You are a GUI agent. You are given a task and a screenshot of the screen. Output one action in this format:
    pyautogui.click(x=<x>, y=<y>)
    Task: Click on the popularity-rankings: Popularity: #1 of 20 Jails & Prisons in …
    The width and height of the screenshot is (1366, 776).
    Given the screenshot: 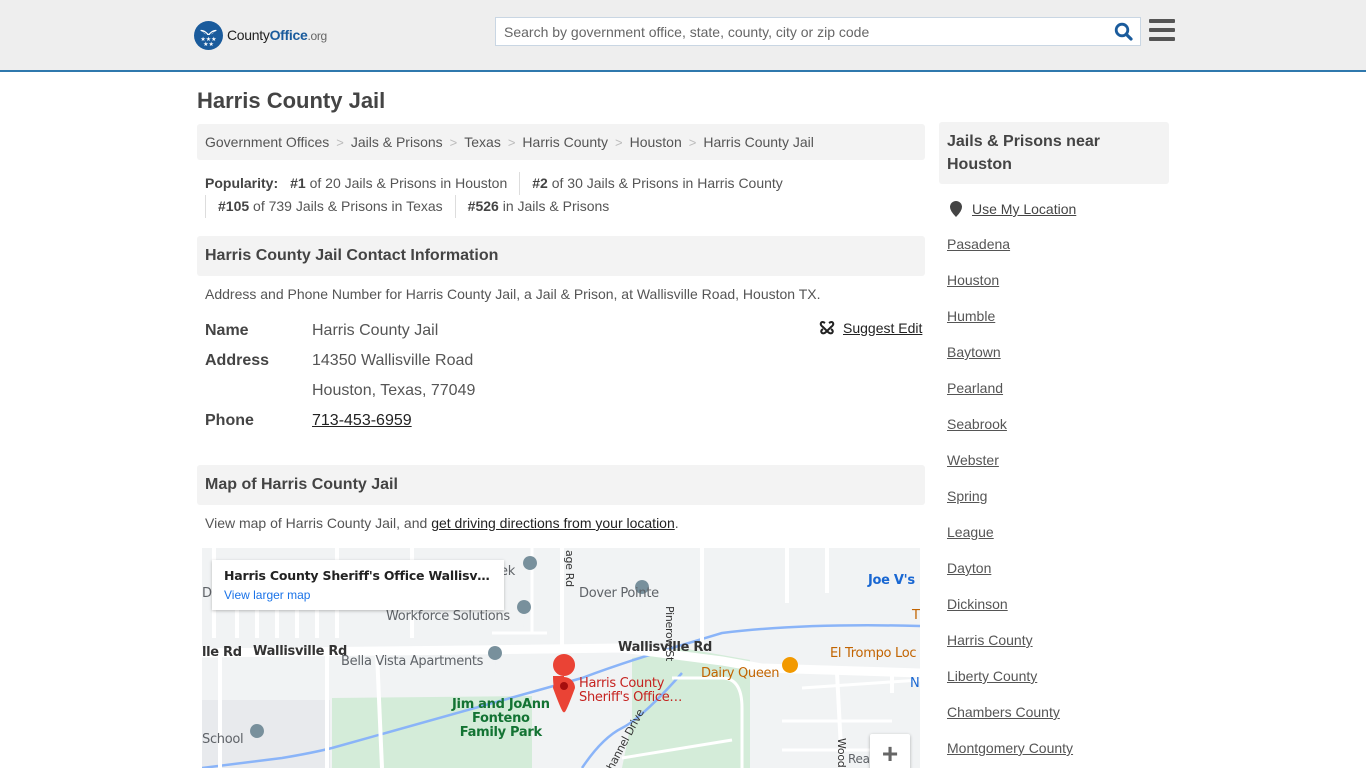 What is the action you would take?
    pyautogui.click(x=565, y=195)
    